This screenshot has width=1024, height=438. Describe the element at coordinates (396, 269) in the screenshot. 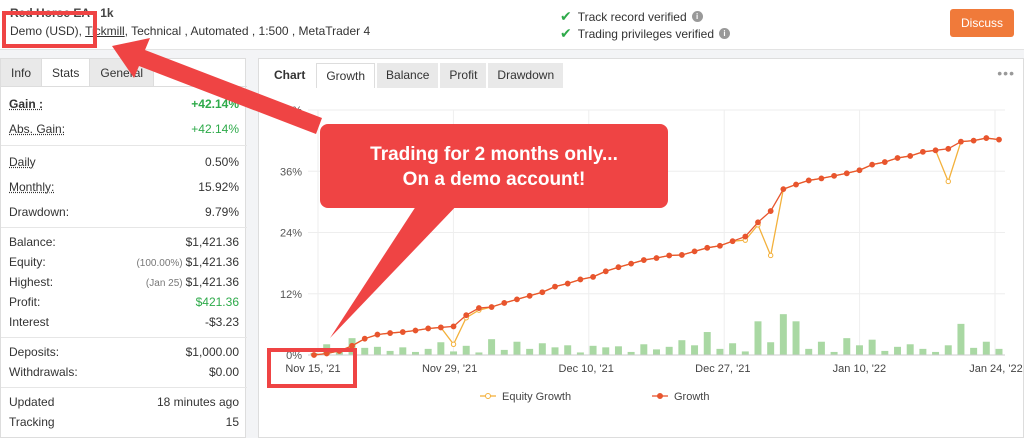

I see `callout-tail-shape` at that location.